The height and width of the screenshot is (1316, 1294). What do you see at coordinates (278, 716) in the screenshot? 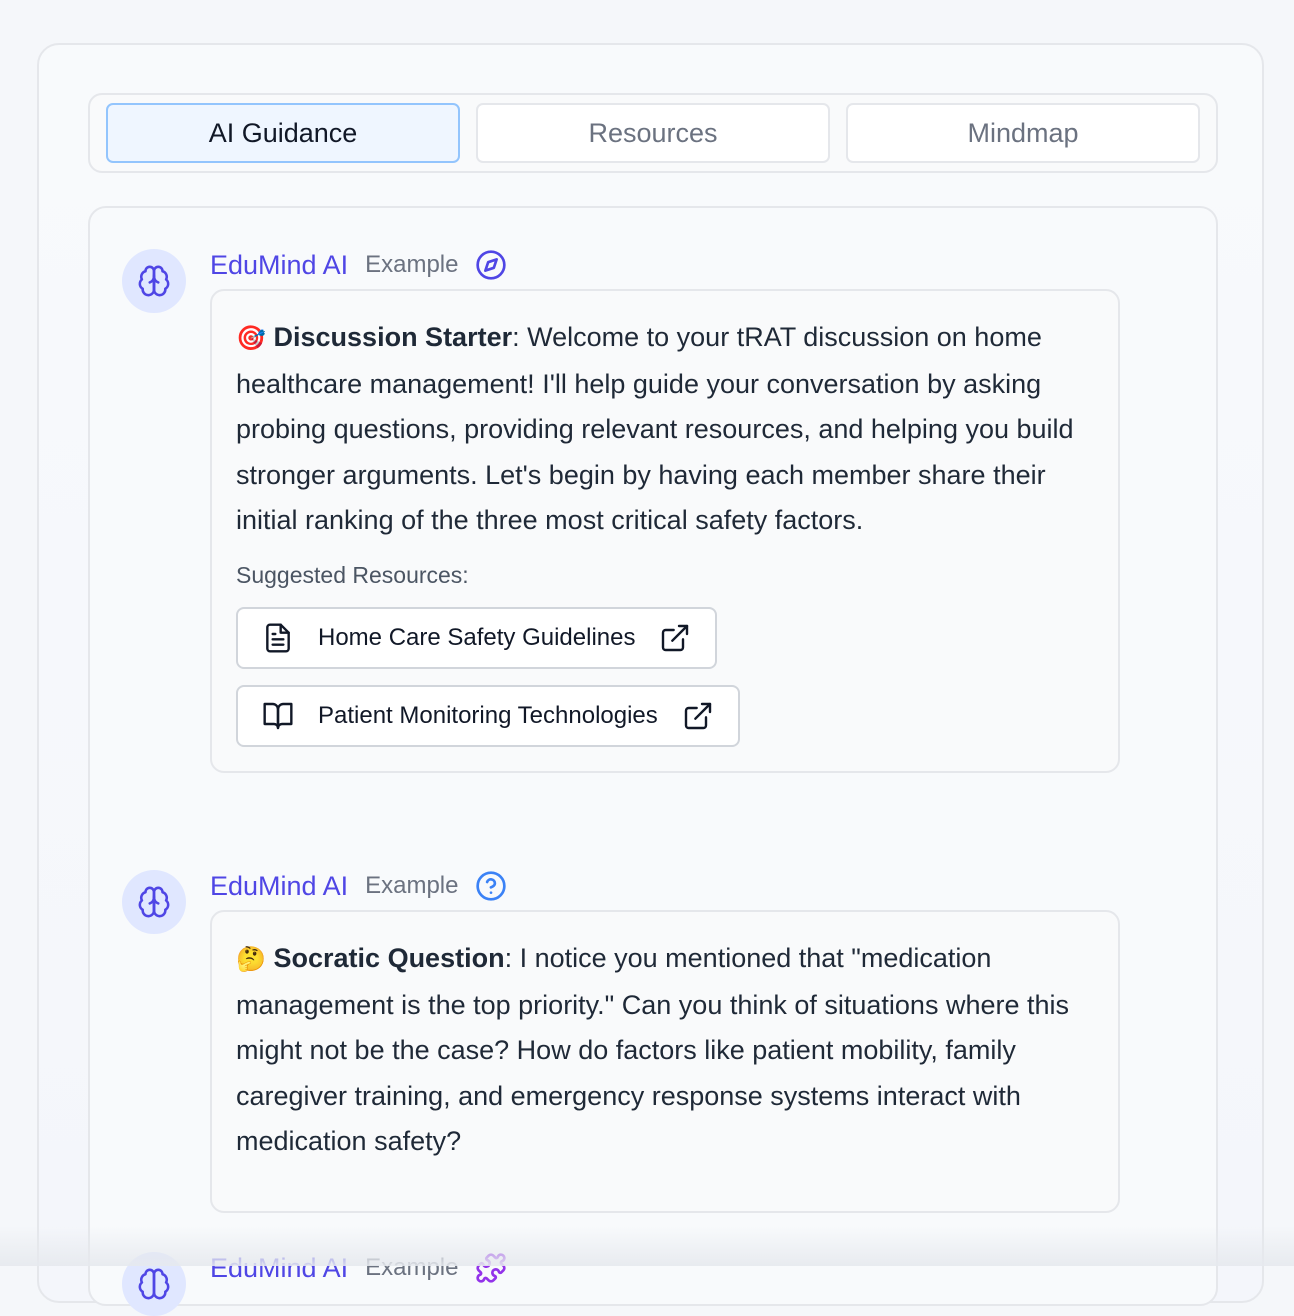
I see `book-icon` at bounding box center [278, 716].